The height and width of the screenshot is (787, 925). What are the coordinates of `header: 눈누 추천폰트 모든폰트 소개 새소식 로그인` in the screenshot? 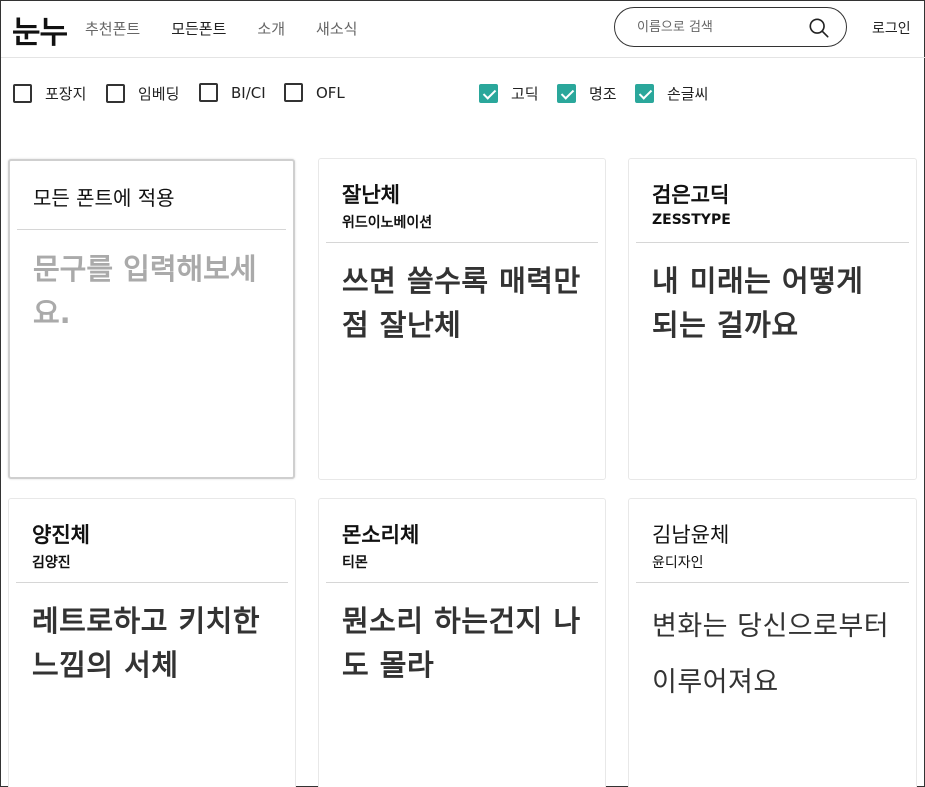 It's located at (463, 29).